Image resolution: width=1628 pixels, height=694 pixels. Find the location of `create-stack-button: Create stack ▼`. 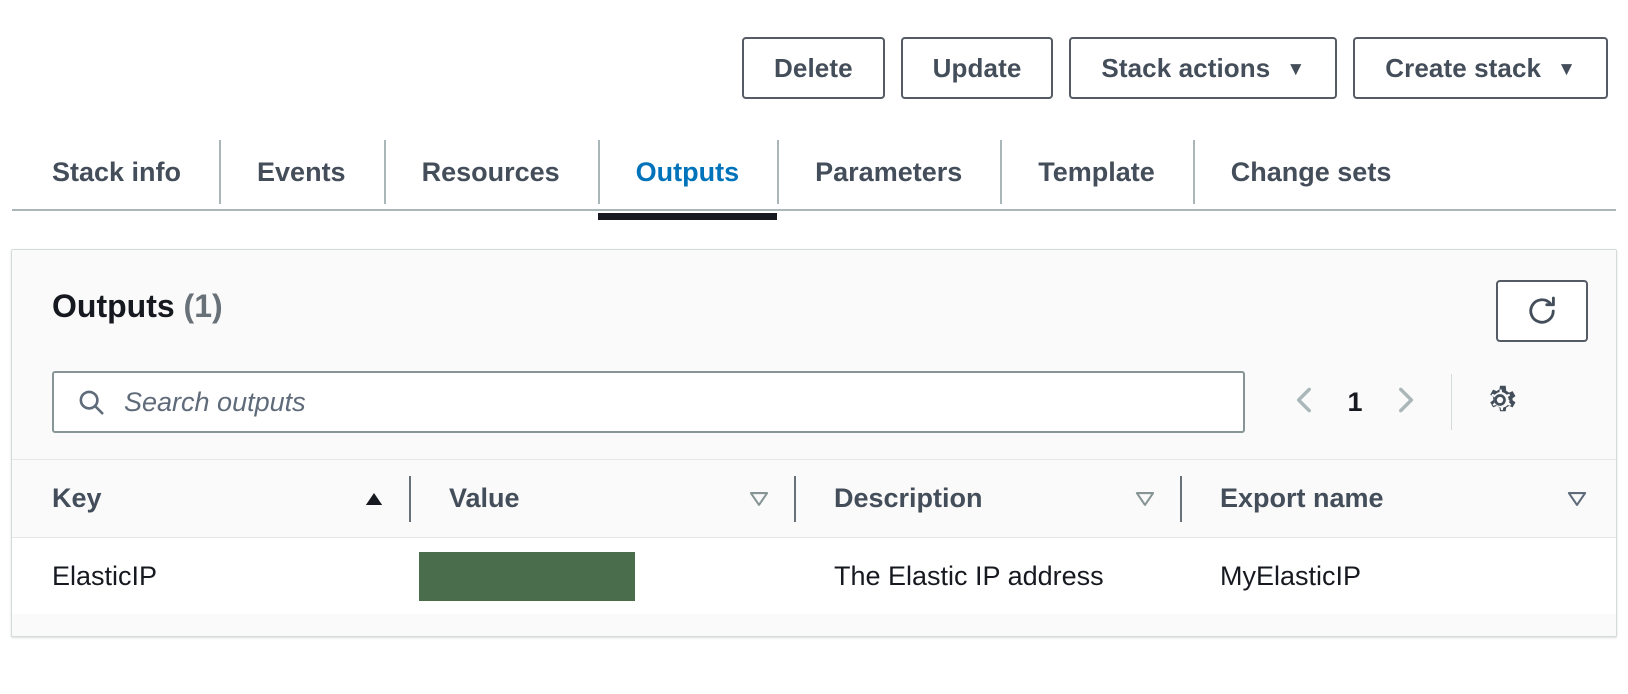

create-stack-button: Create stack ▼ is located at coordinates (1480, 68).